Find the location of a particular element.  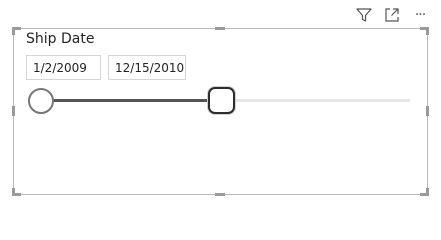

resize-handle-left is located at coordinates (13, 111).